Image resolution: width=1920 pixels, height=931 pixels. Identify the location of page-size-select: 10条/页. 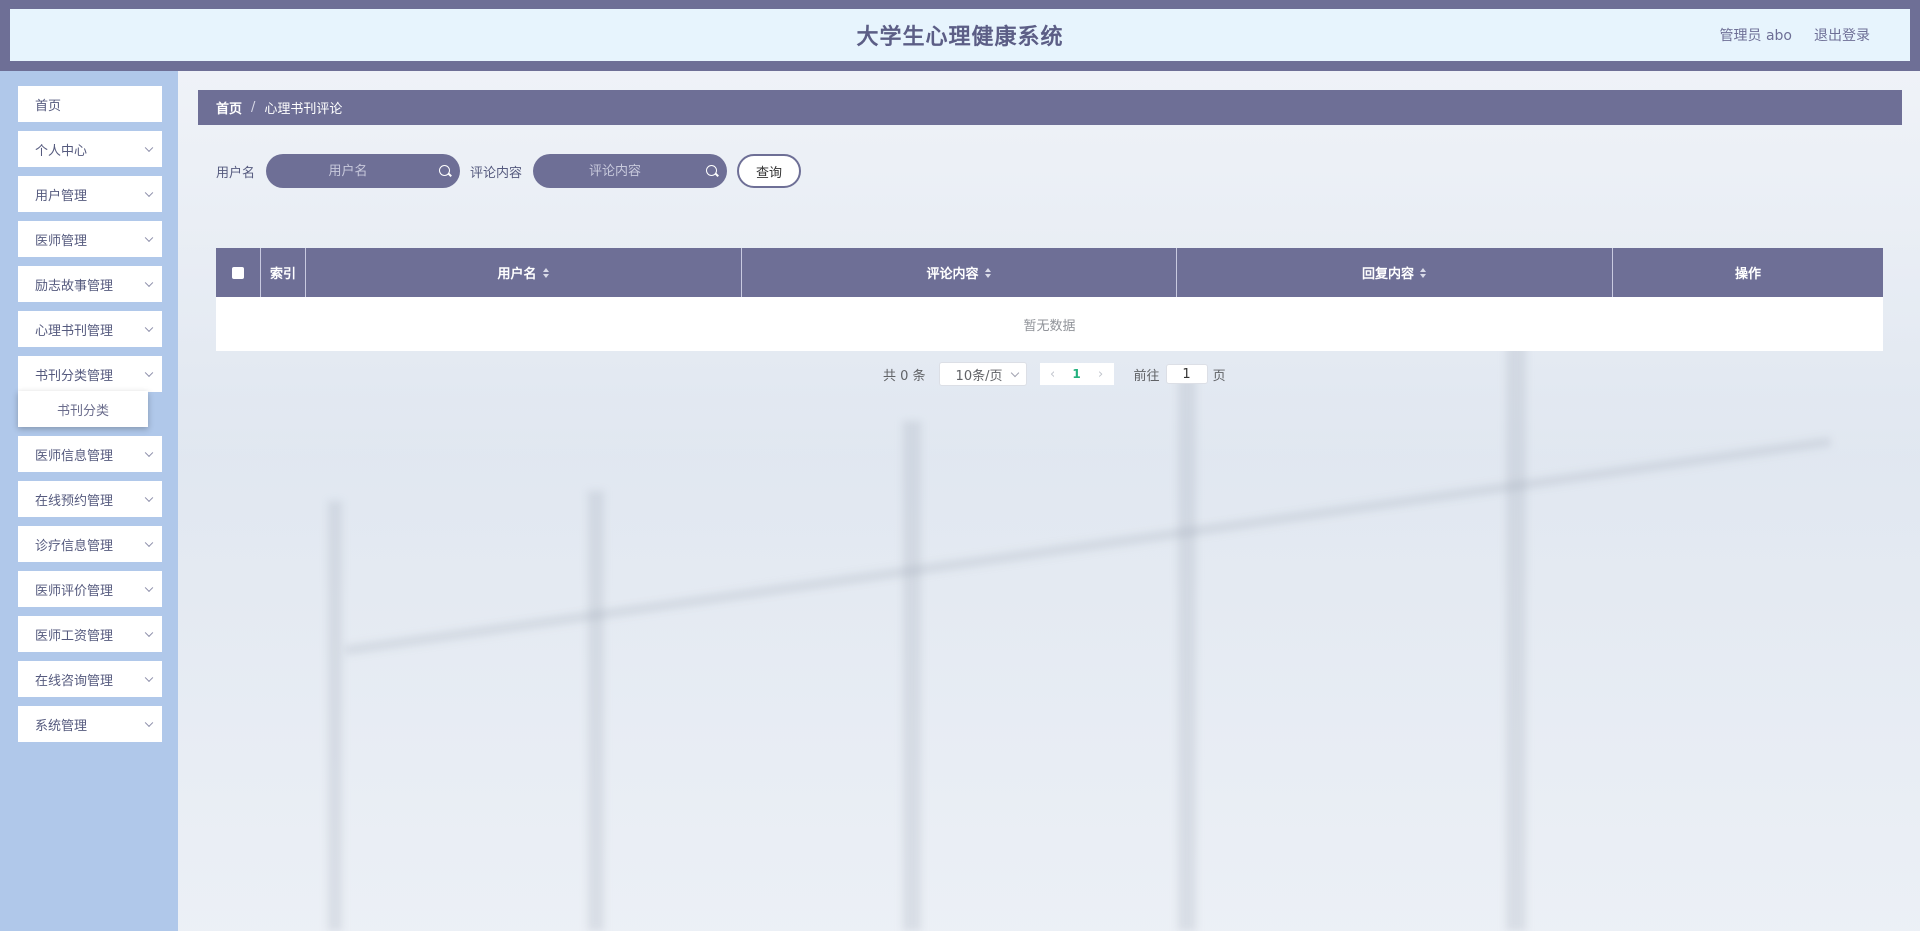
(982, 374).